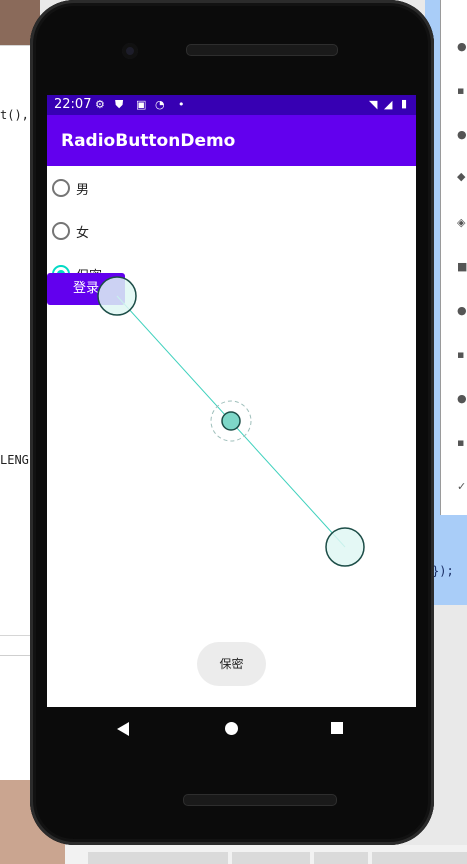 Image resolution: width=467 pixels, height=864 pixels. I want to click on login-button: 登录, so click(86, 289).